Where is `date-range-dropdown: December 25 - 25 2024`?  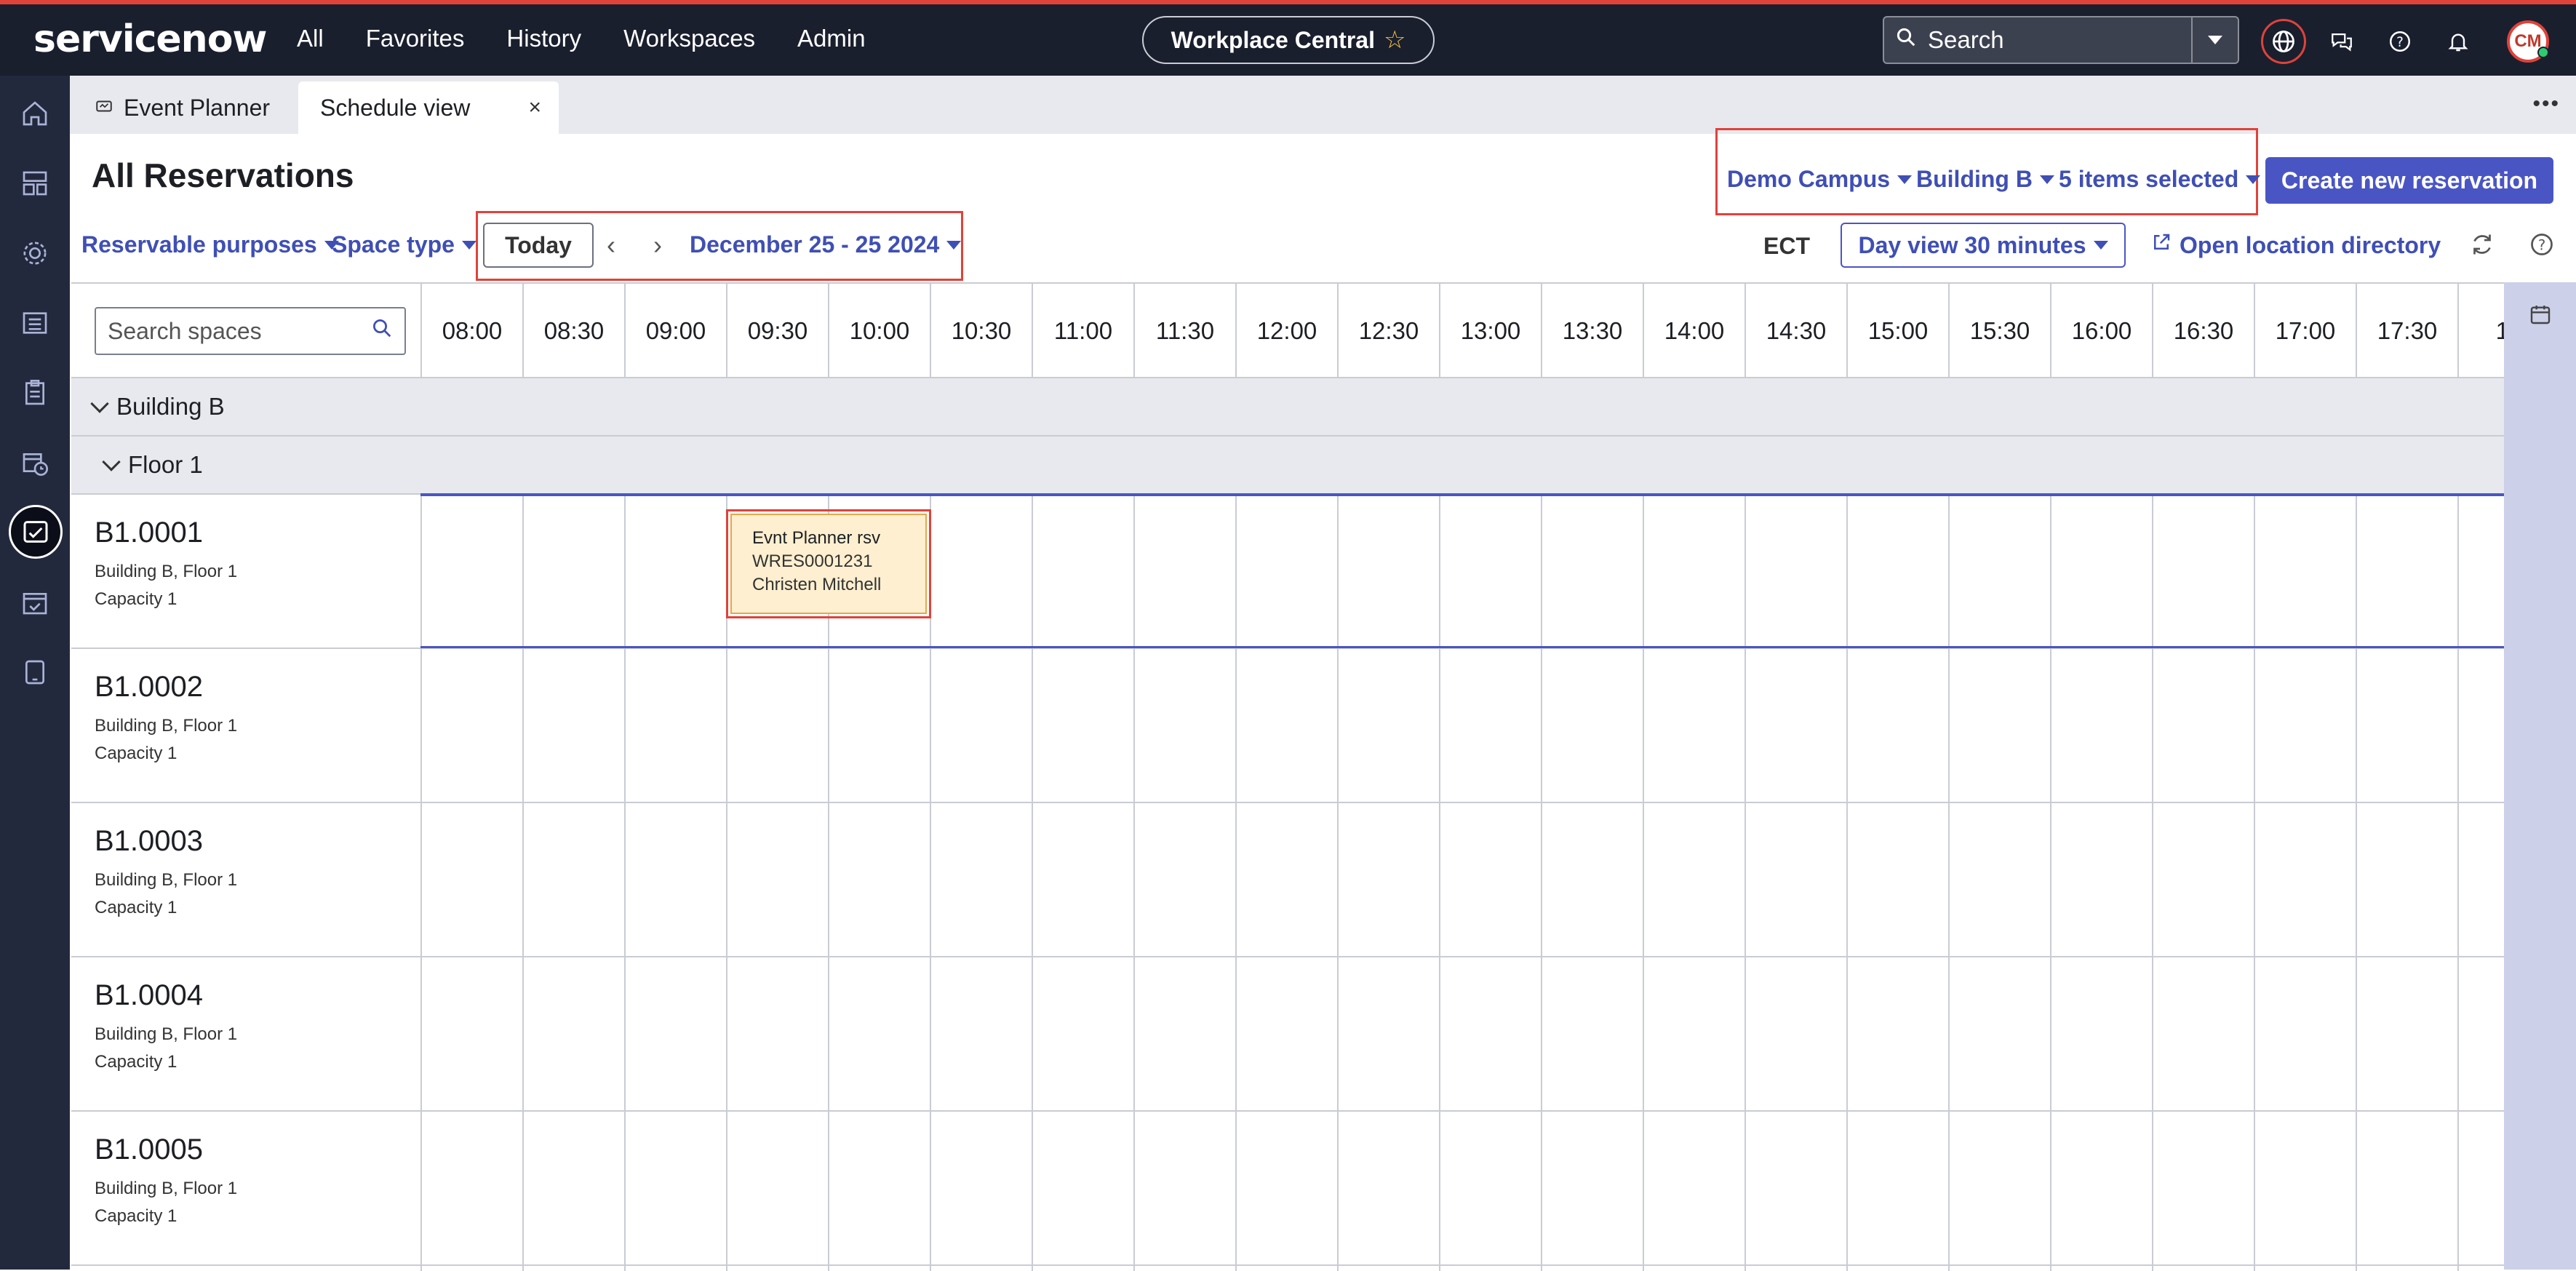
date-range-dropdown: December 25 - 25 2024 is located at coordinates (826, 244).